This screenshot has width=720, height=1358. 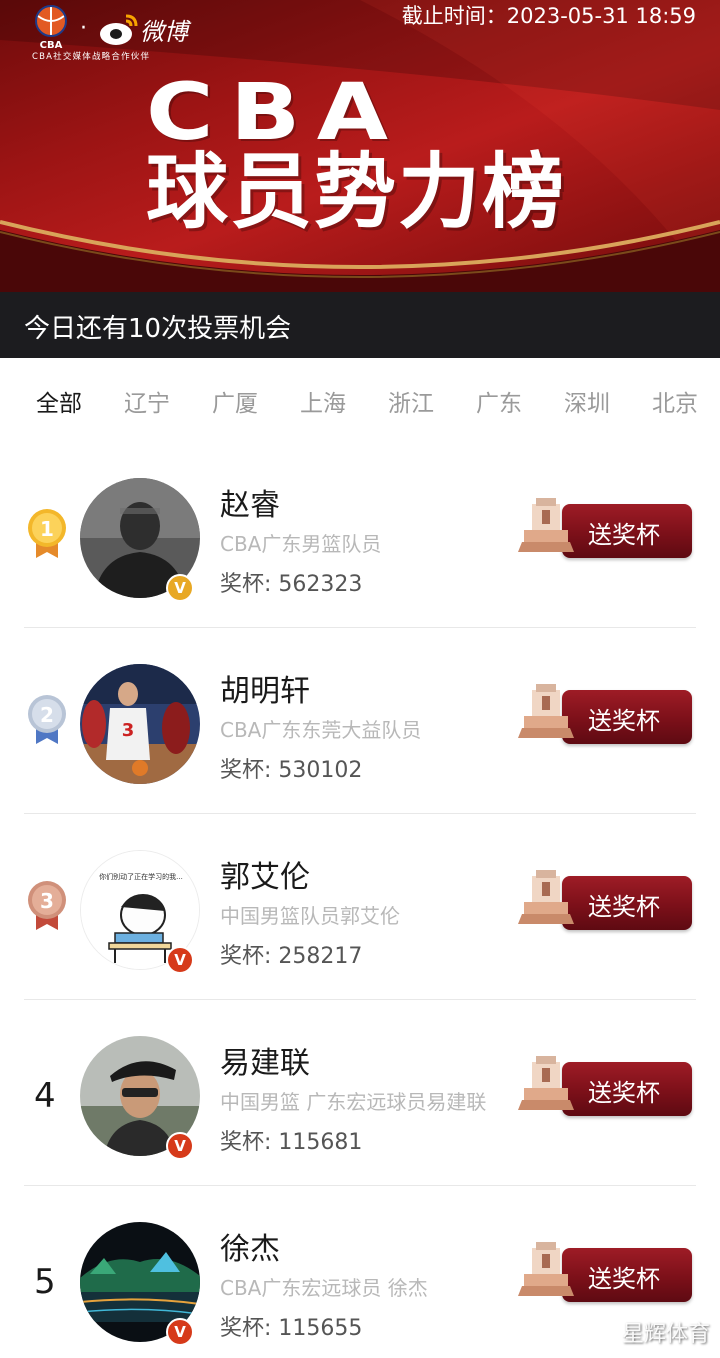 I want to click on rank-number: 2, so click(x=47, y=715).